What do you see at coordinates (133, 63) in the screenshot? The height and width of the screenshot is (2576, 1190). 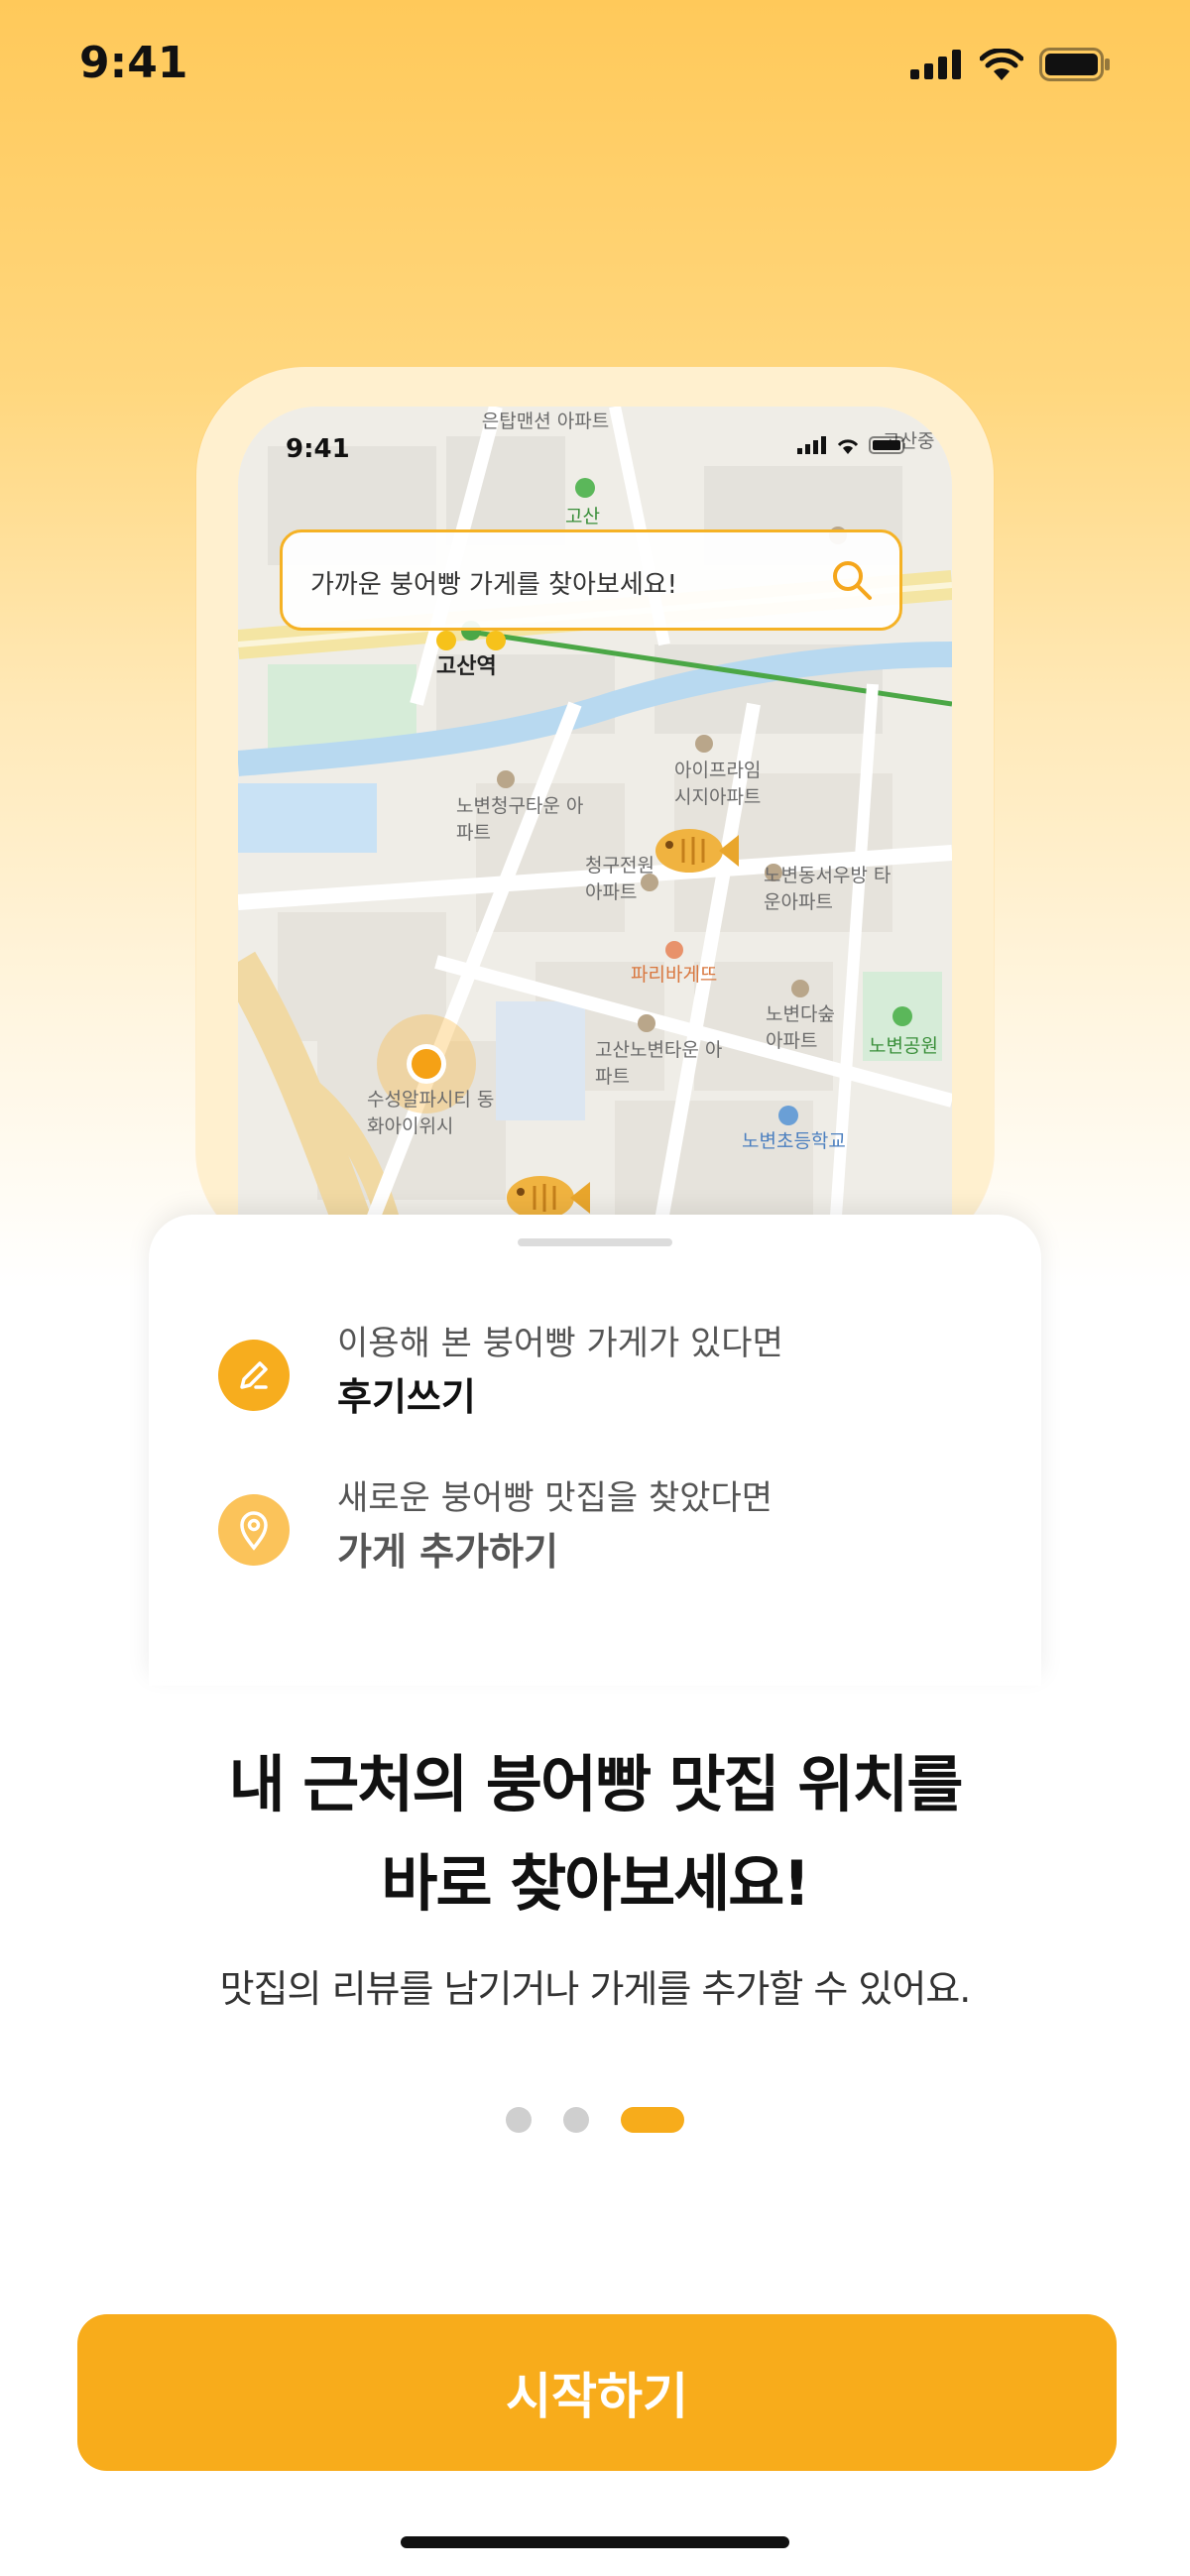 I see `status-time: 9:41` at bounding box center [133, 63].